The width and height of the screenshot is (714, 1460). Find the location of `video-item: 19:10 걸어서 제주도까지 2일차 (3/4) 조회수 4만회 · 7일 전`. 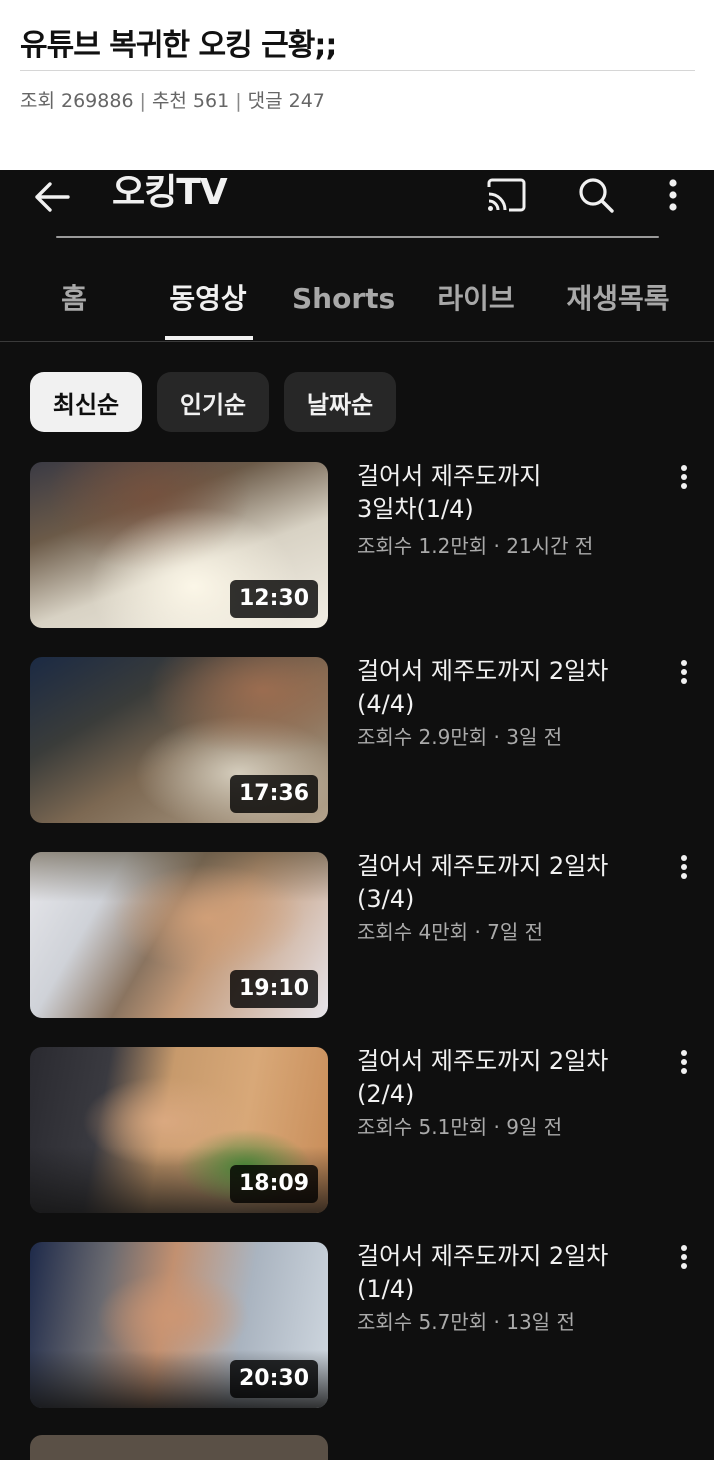

video-item: 19:10 걸어서 제주도까지 2일차 (3/4) 조회수 4만회 · 7일 전 is located at coordinates (357, 935).